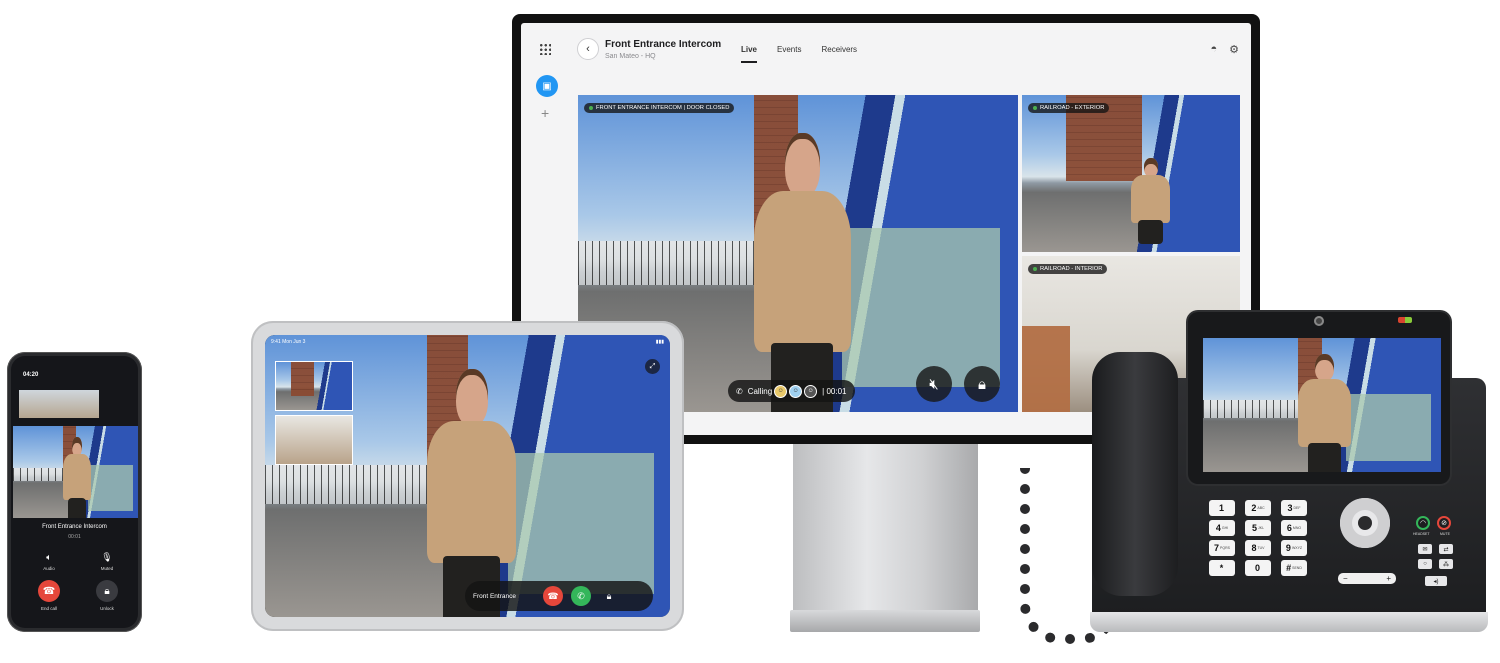  Describe the element at coordinates (789, 54) in the screenshot. I see `tab-events: Events` at that location.